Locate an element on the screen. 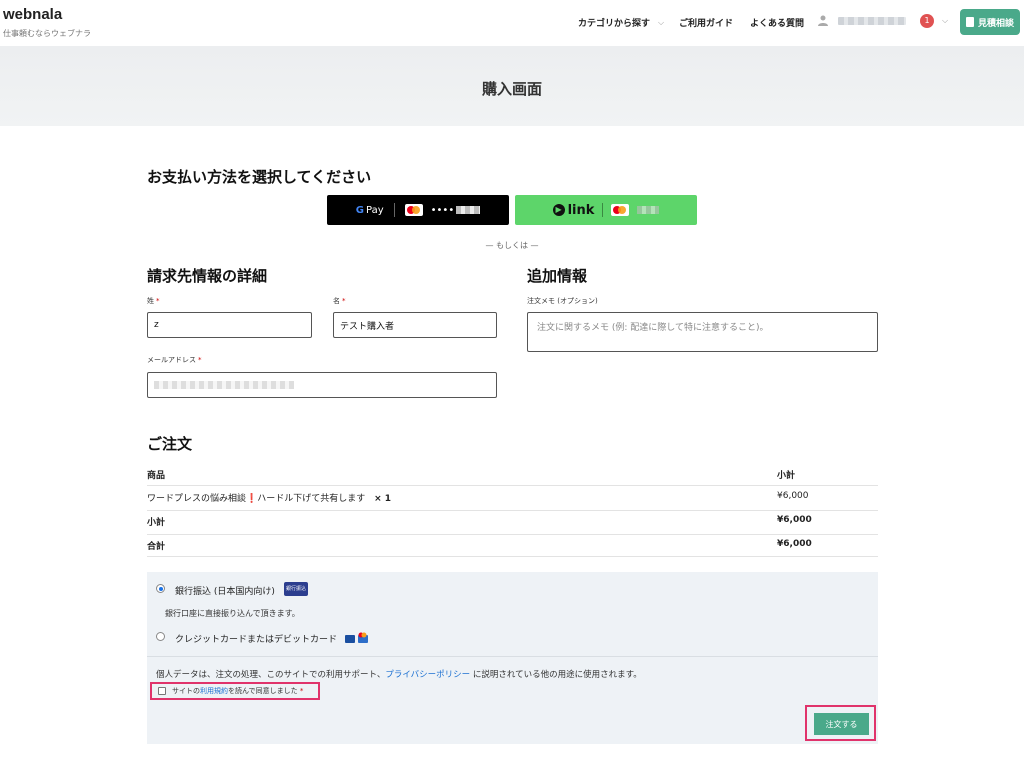 The image size is (1024, 777). terms-link: 利用規約 is located at coordinates (214, 691).